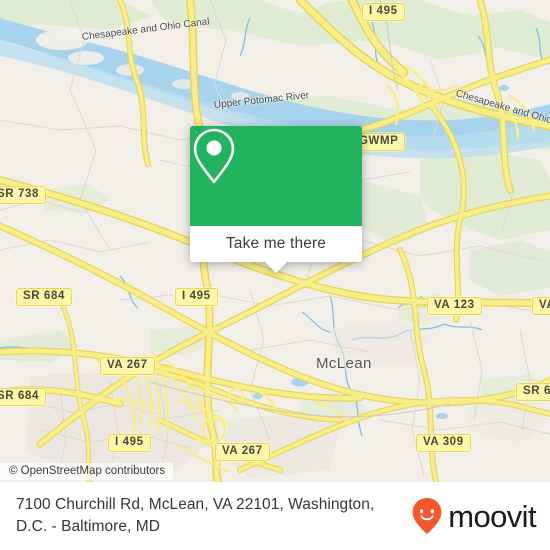 The width and height of the screenshot is (550, 550). I want to click on shield-i495-north: I 495, so click(383, 12).